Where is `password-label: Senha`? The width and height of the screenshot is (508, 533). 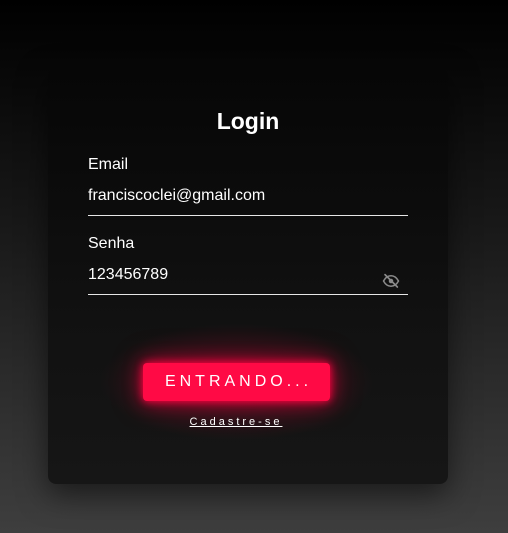
password-label: Senha is located at coordinates (111, 243).